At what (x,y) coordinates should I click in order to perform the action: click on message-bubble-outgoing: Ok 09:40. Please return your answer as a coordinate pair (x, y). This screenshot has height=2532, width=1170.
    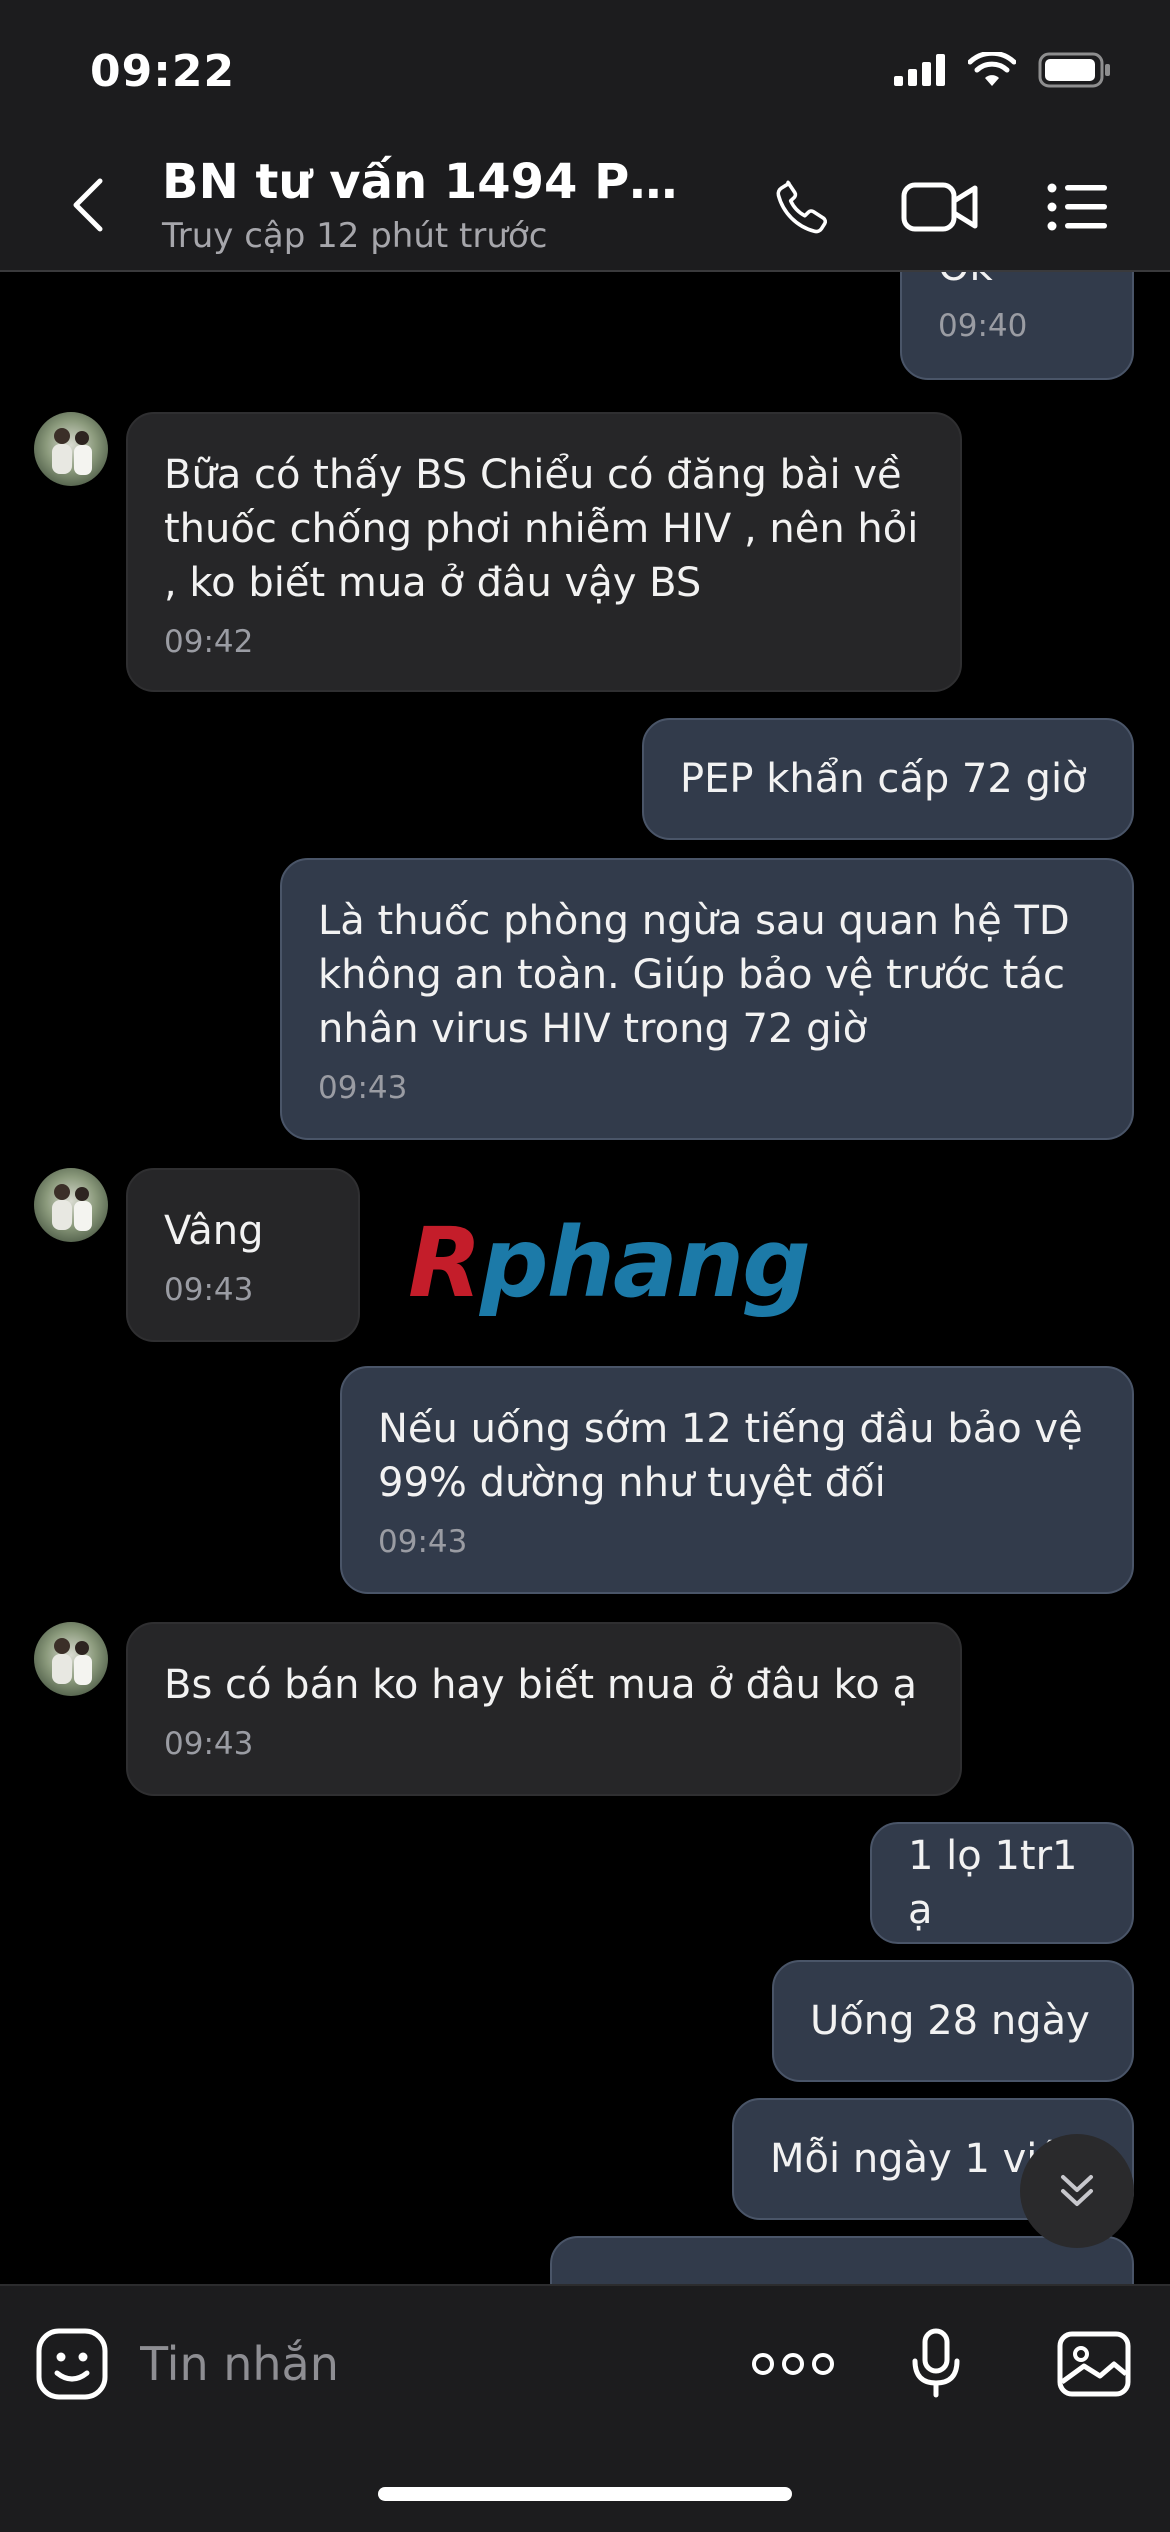
    Looking at the image, I should click on (1017, 326).